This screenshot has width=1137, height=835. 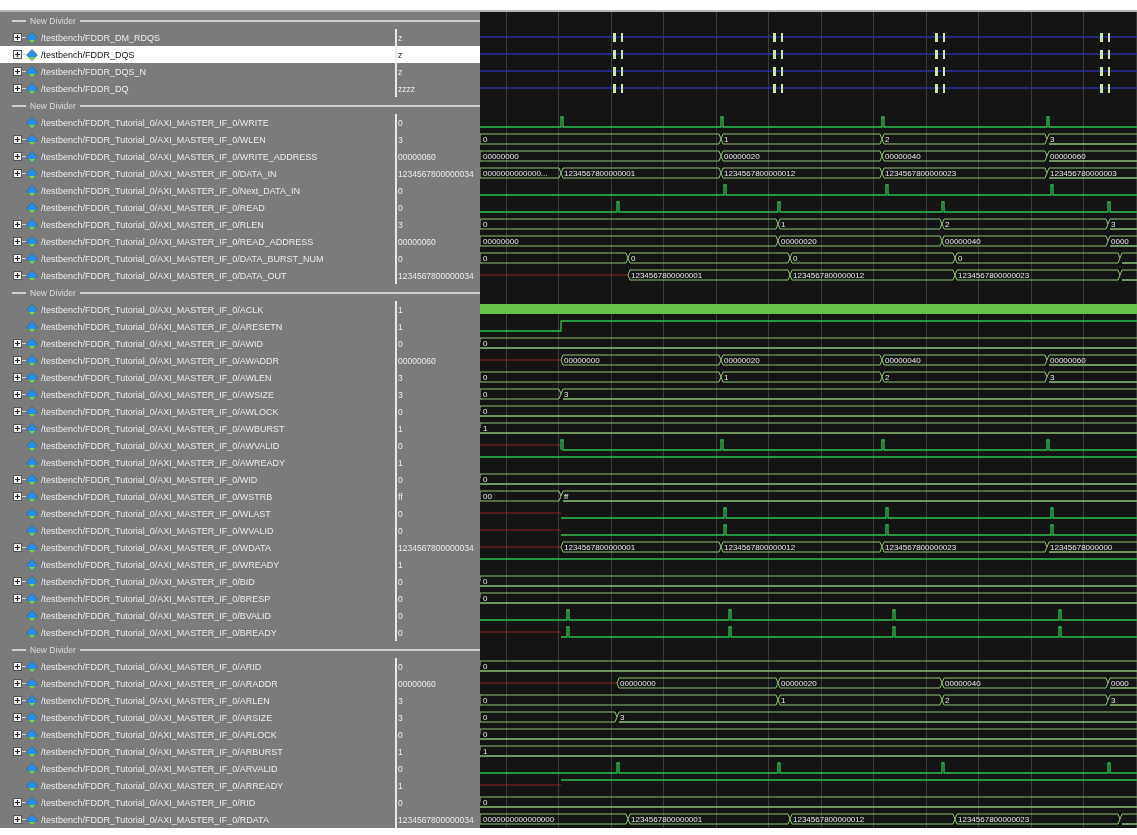 I want to click on signal-row: /testbench/FDDR_DQ, so click(x=197, y=88).